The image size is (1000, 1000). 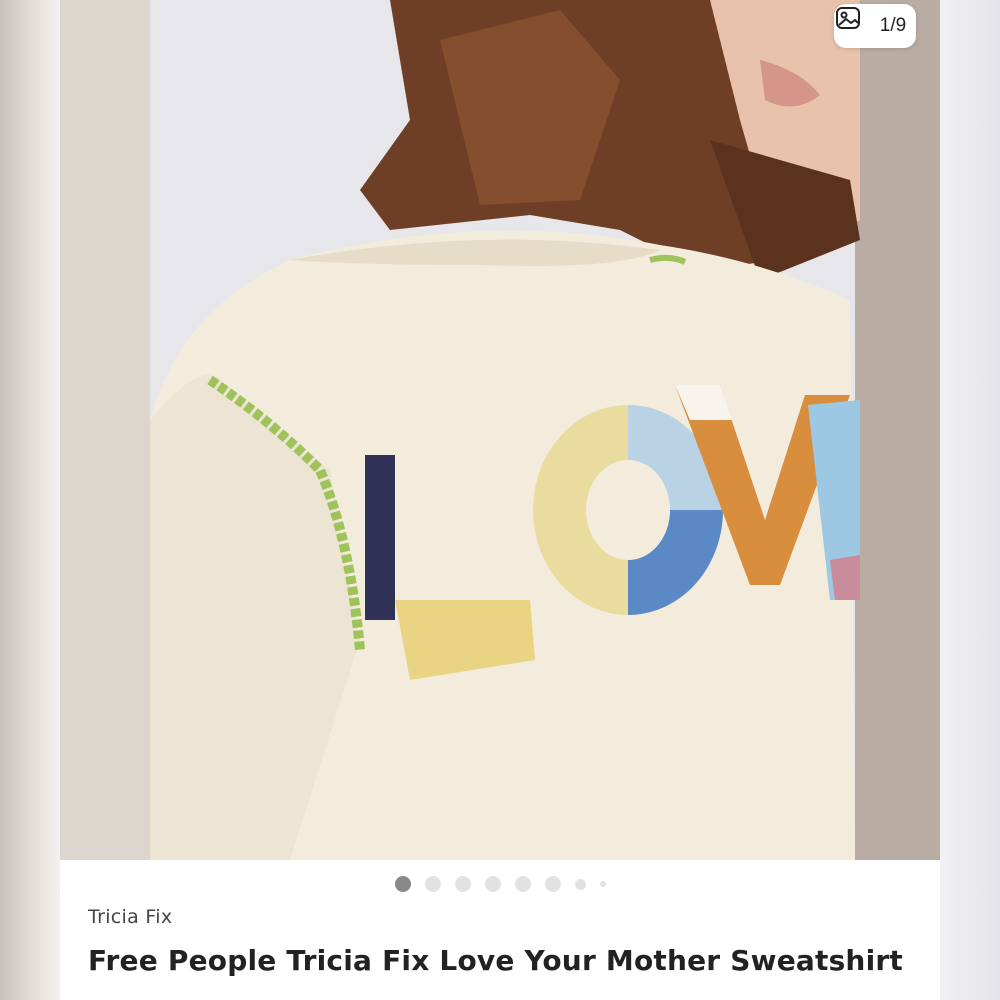 What do you see at coordinates (970, 500) in the screenshot?
I see `background-right-edge` at bounding box center [970, 500].